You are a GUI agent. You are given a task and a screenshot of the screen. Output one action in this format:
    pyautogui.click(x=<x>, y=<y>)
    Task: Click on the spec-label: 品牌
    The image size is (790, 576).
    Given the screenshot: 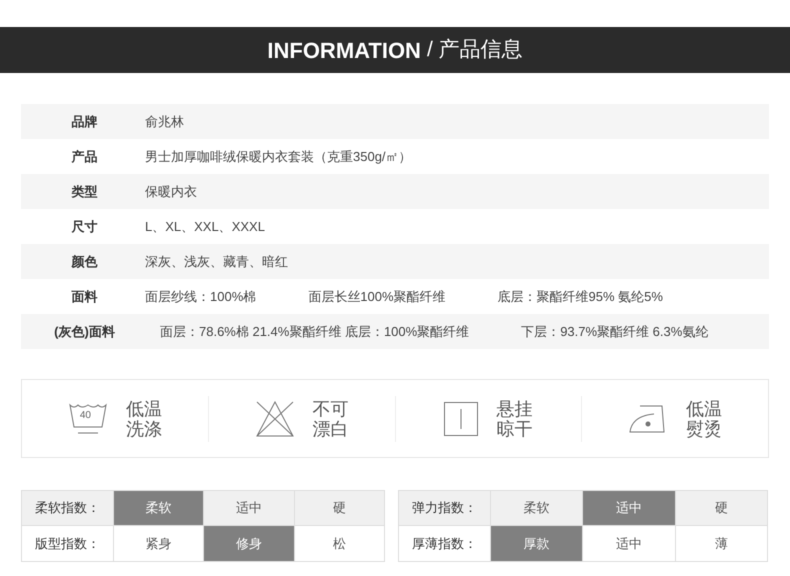 What is the action you would take?
    pyautogui.click(x=84, y=121)
    